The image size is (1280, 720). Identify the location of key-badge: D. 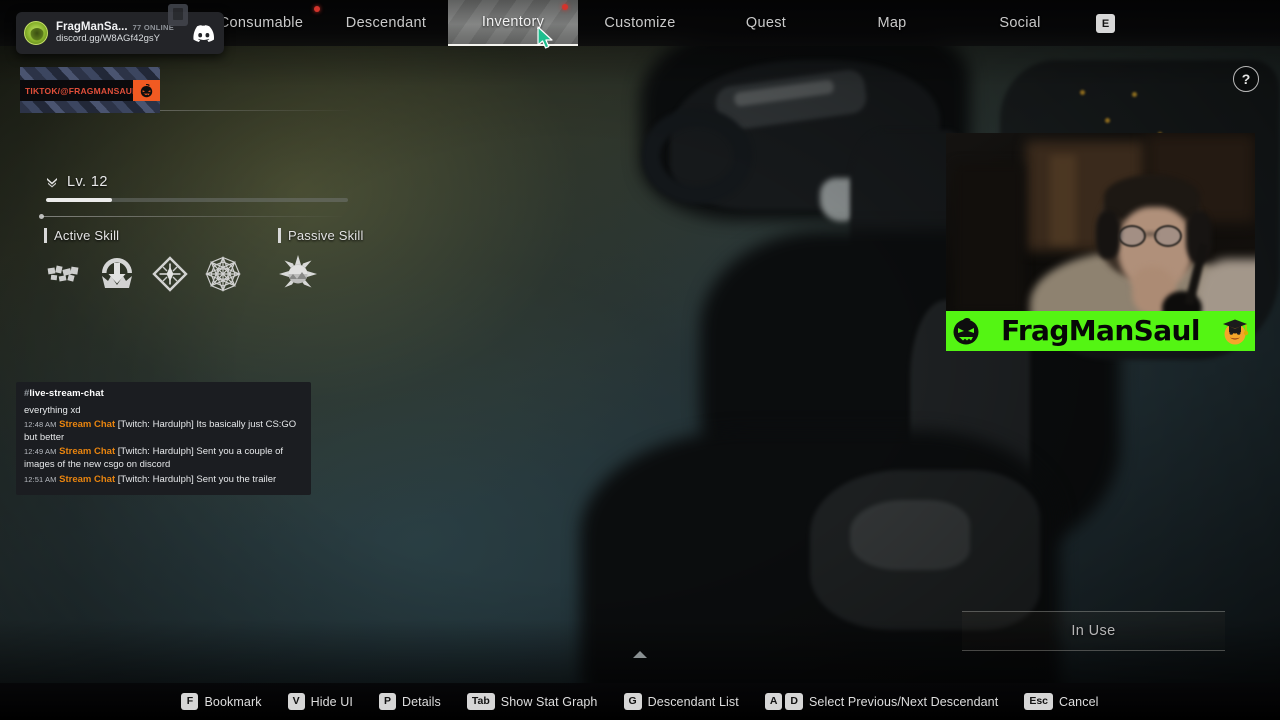
(794, 701).